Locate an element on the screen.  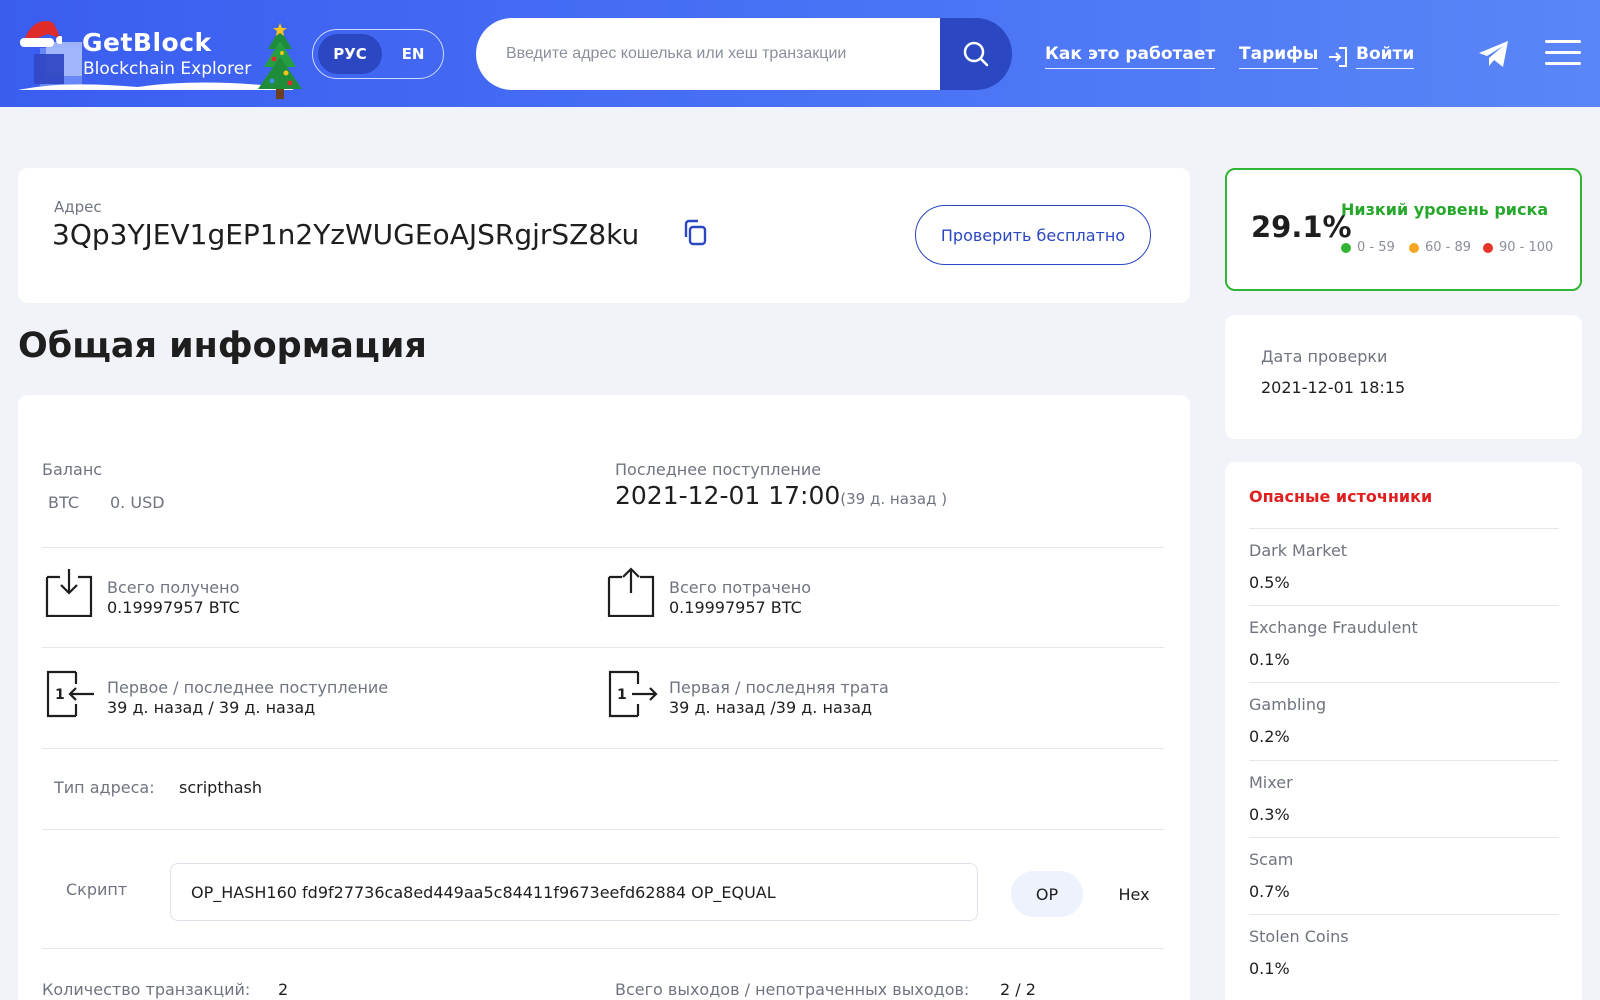
total-received-label: Всего получено is located at coordinates (173, 587).